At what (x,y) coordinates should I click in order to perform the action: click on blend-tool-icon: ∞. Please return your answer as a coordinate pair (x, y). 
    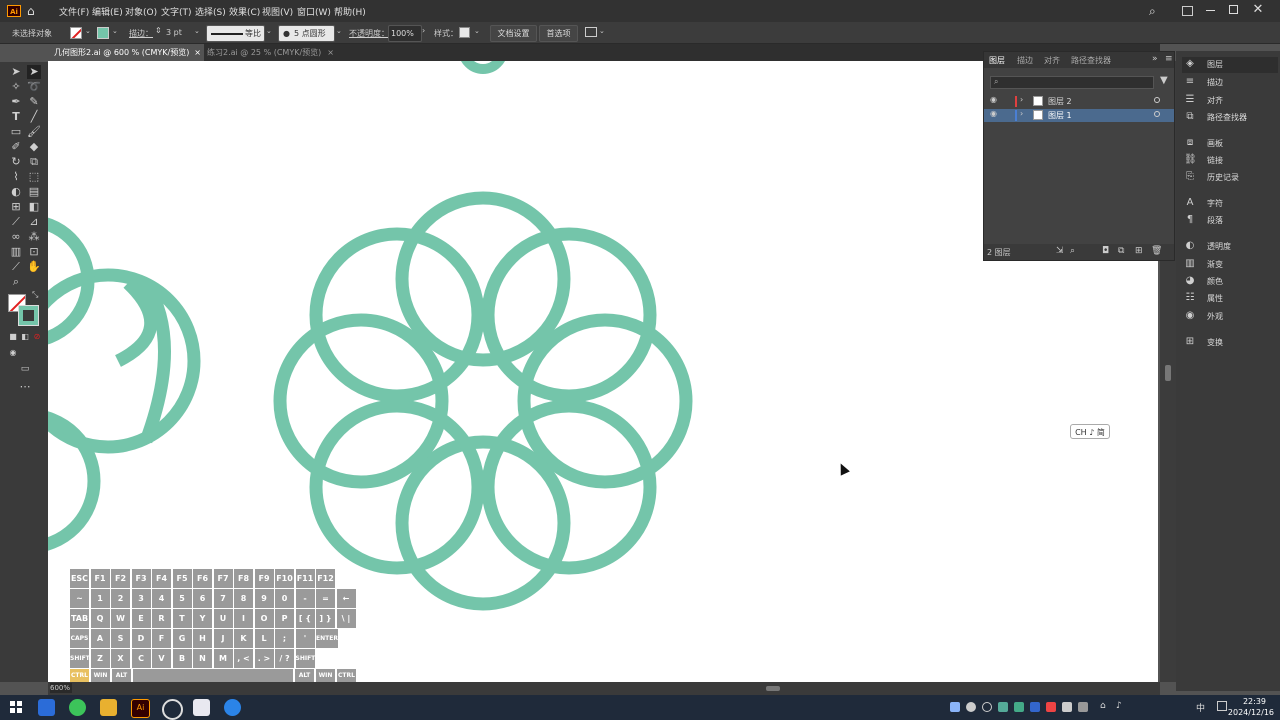
    Looking at the image, I should click on (16, 237).